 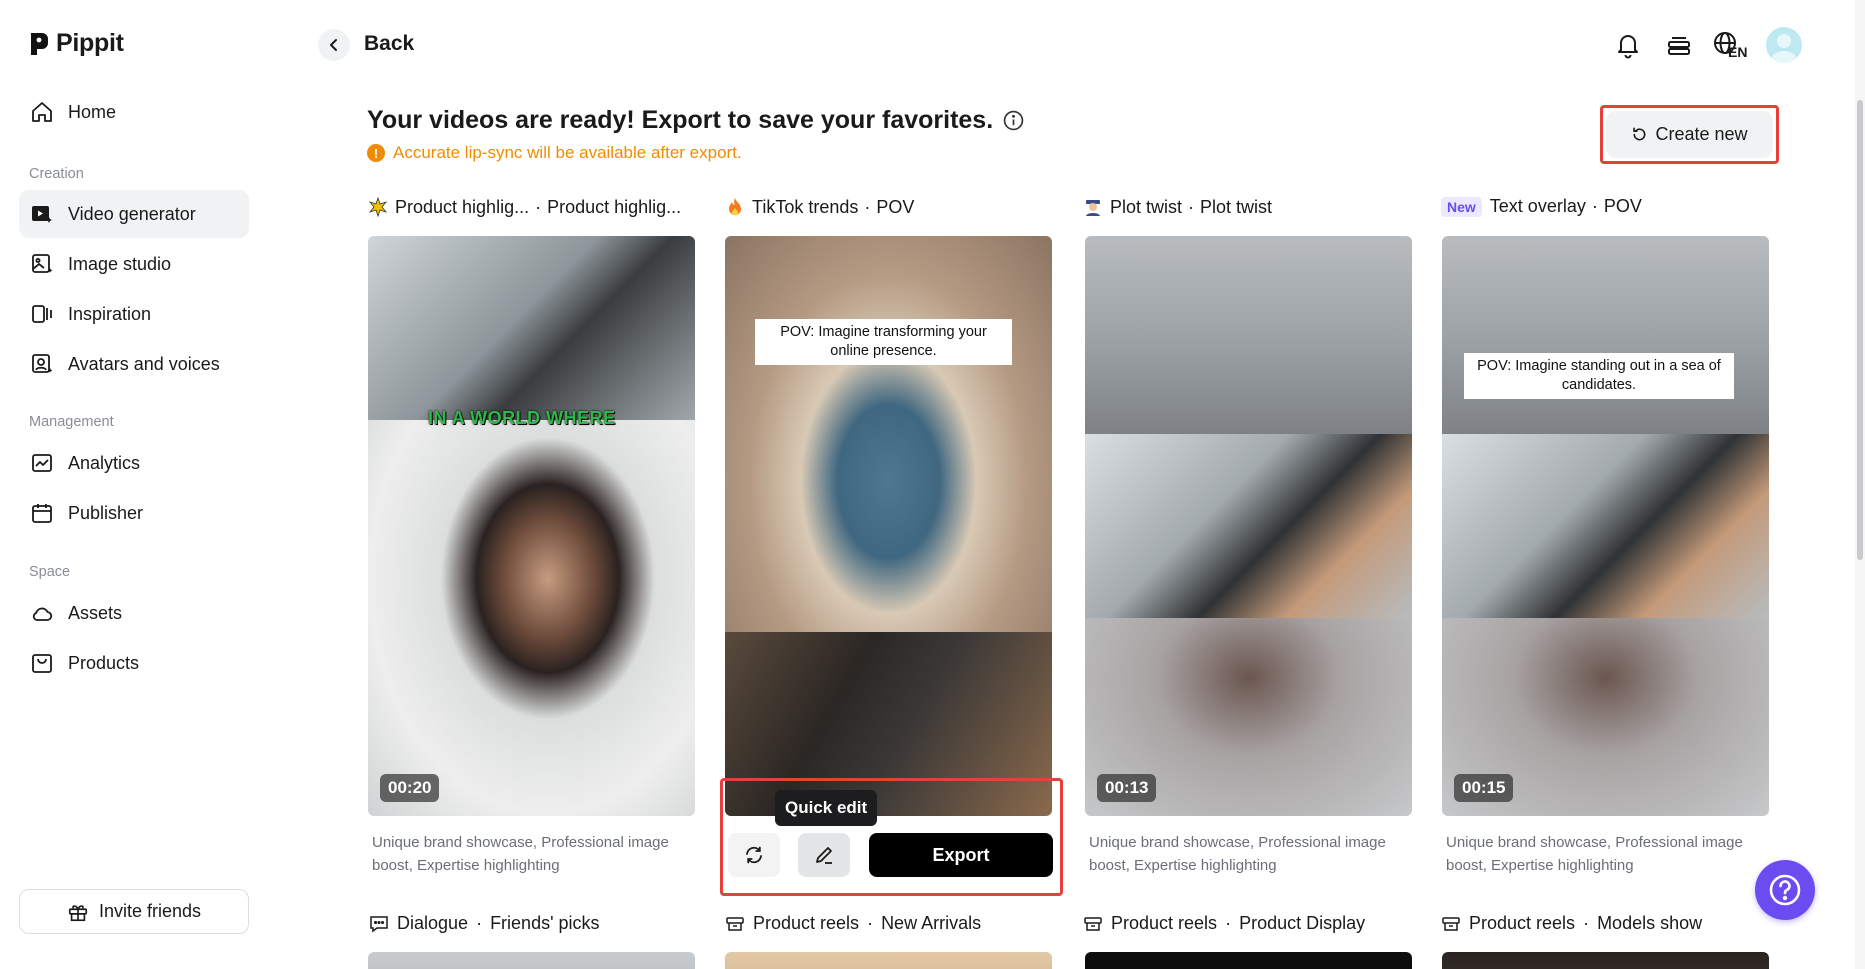 I want to click on chat-bubble-icon, so click(x=379, y=923).